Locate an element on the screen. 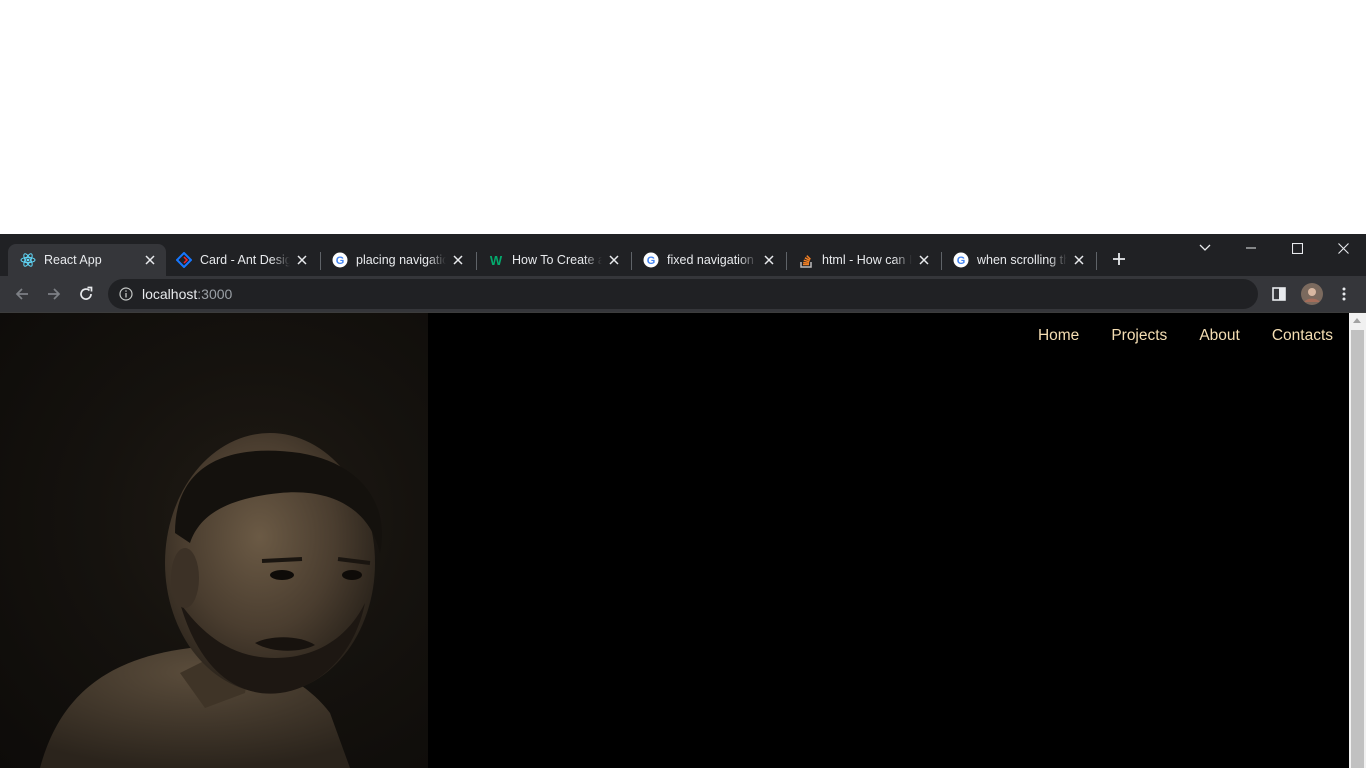  tab-react-app: React App is located at coordinates (87, 260).